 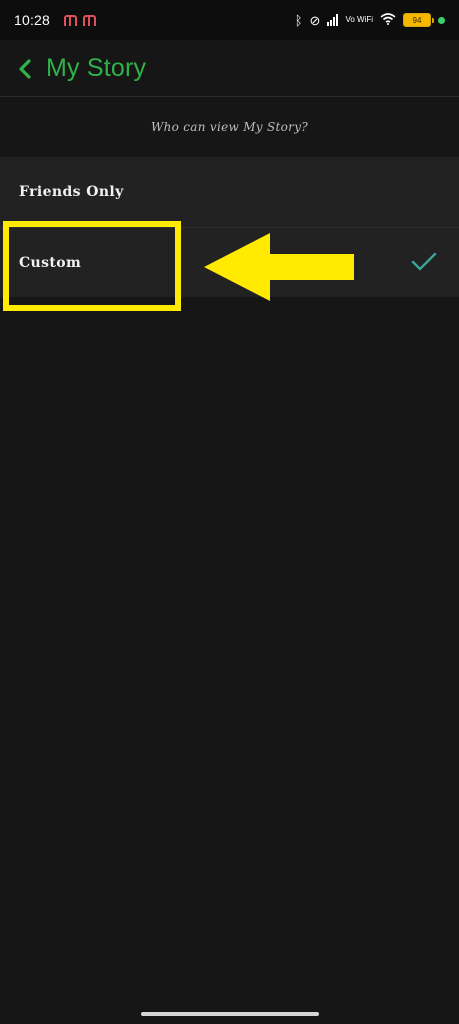 What do you see at coordinates (359, 19) in the screenshot?
I see `vowifi-label: Vo WiFi` at bounding box center [359, 19].